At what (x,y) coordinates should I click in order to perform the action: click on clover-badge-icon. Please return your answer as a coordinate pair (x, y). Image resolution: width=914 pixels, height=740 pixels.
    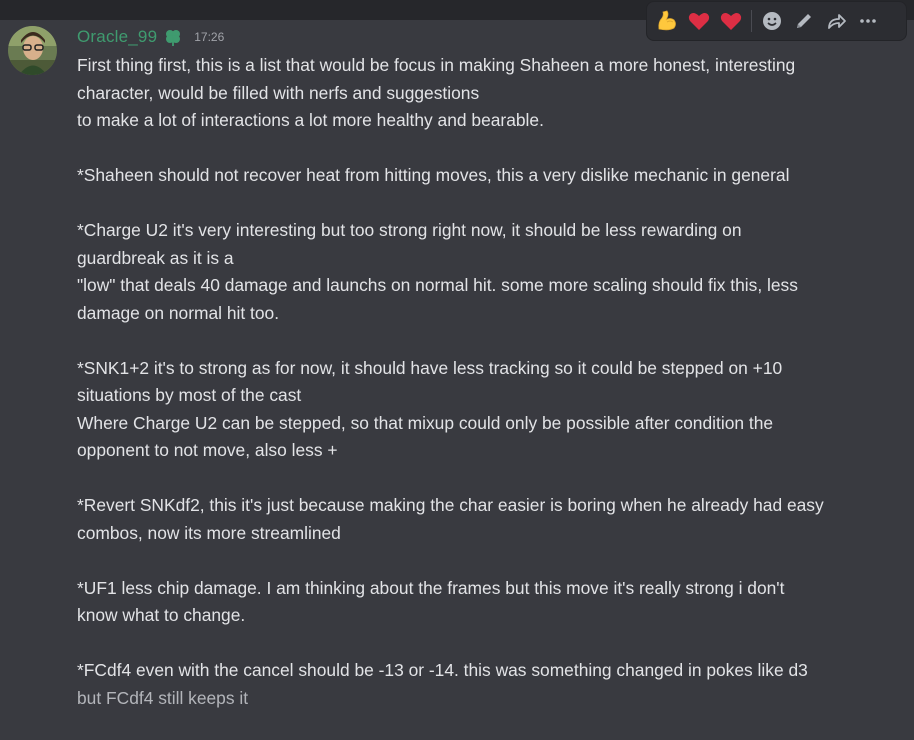
    Looking at the image, I should click on (173, 37).